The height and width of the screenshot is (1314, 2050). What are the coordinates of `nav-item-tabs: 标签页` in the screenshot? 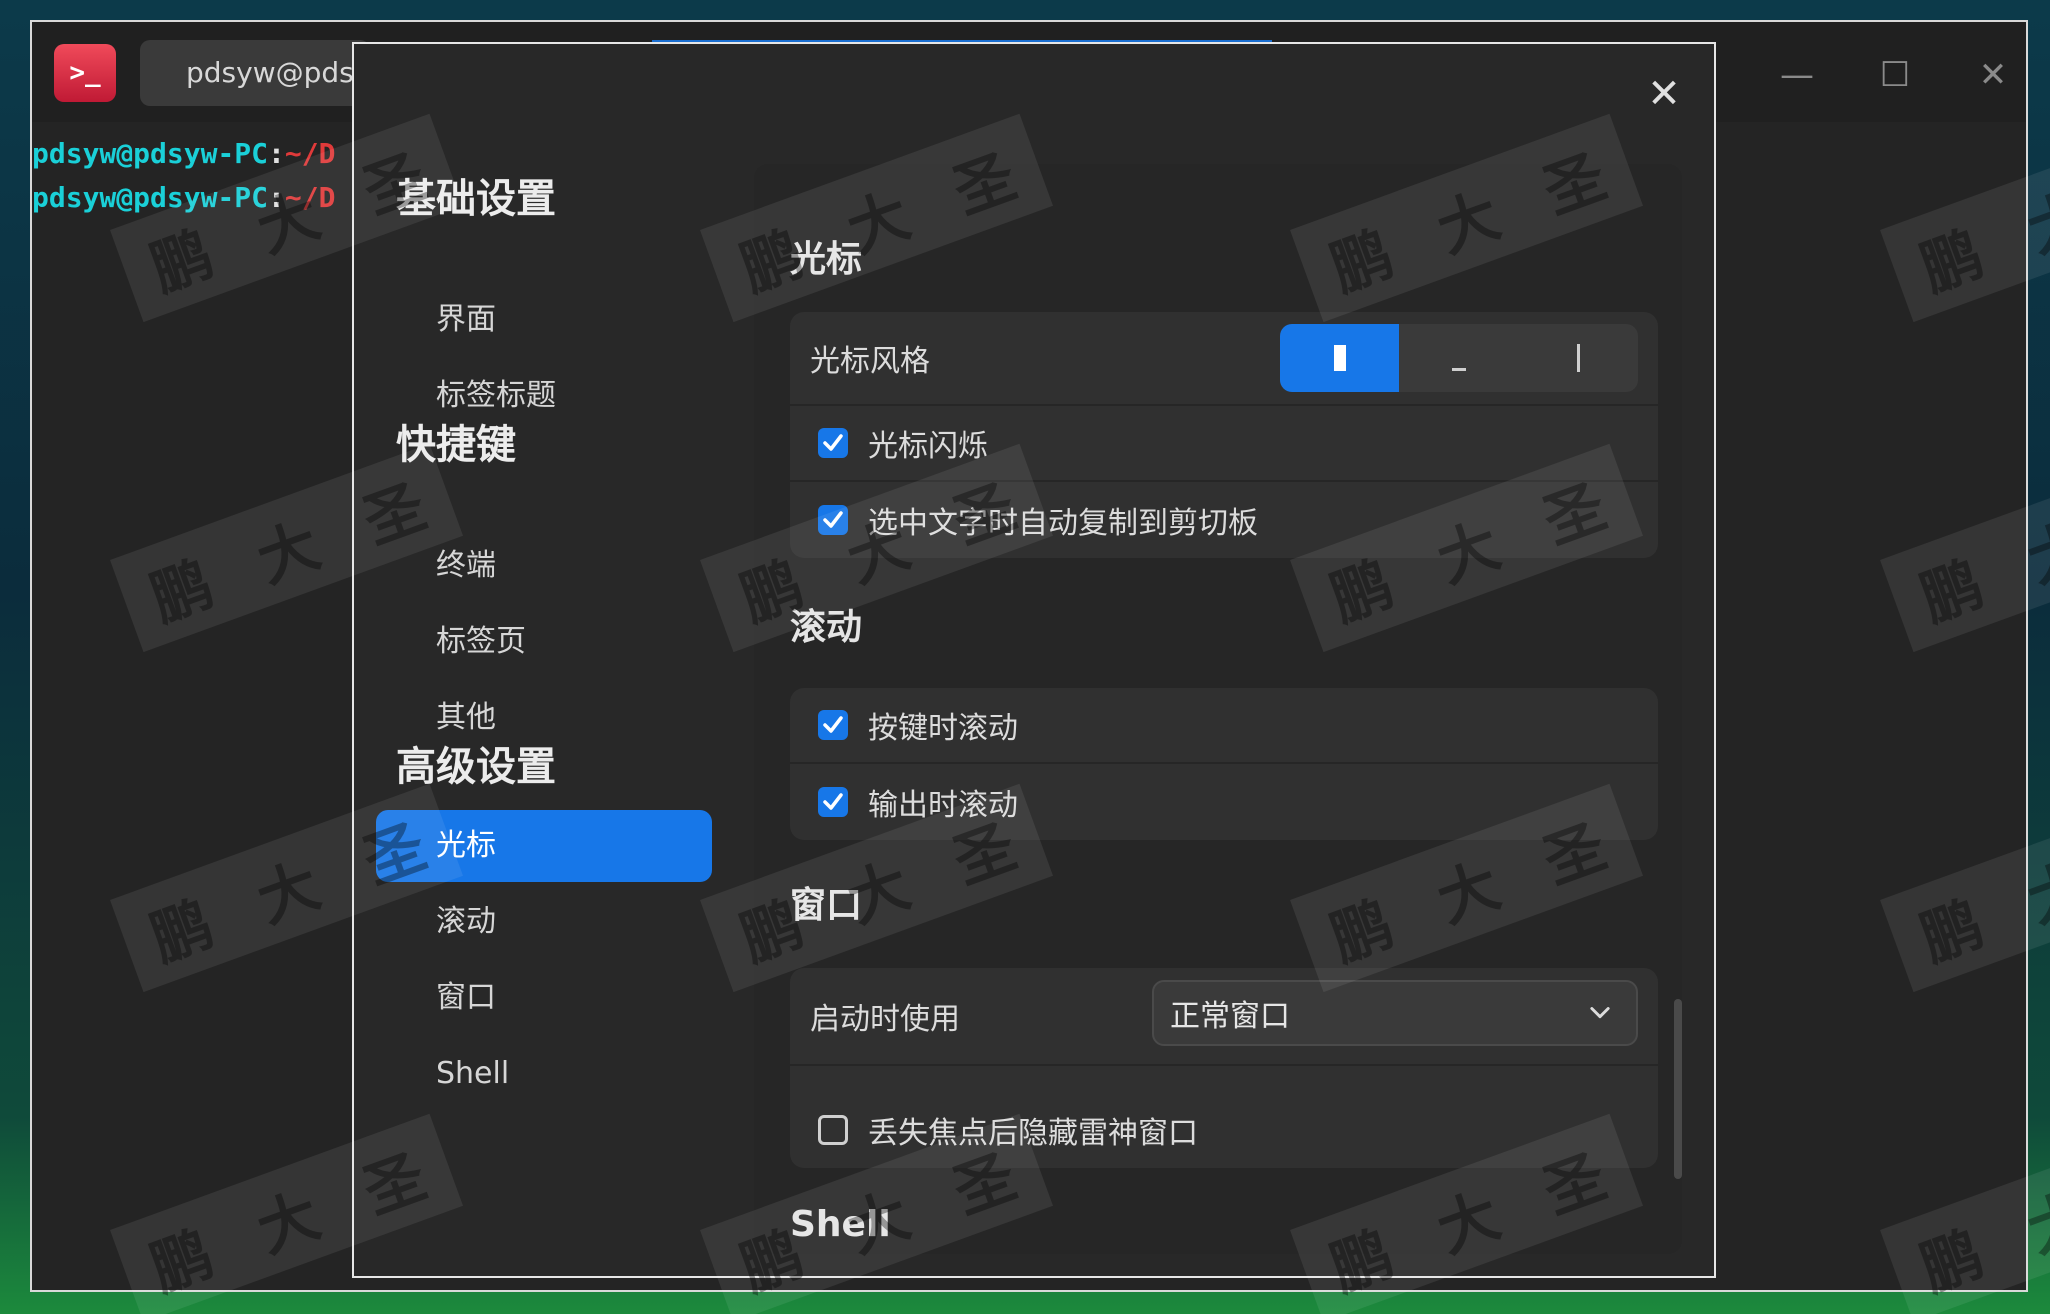 It's located at (544, 642).